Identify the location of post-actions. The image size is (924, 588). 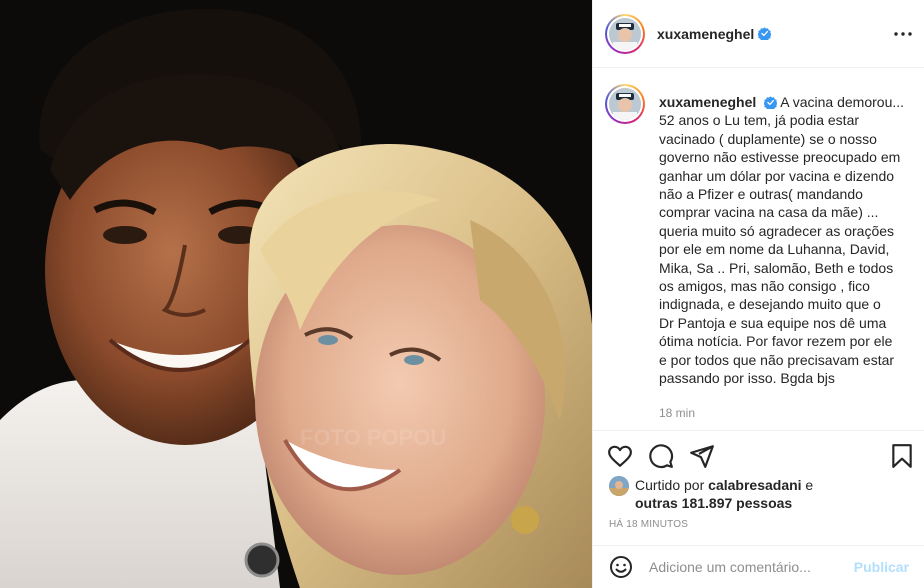
(758, 451).